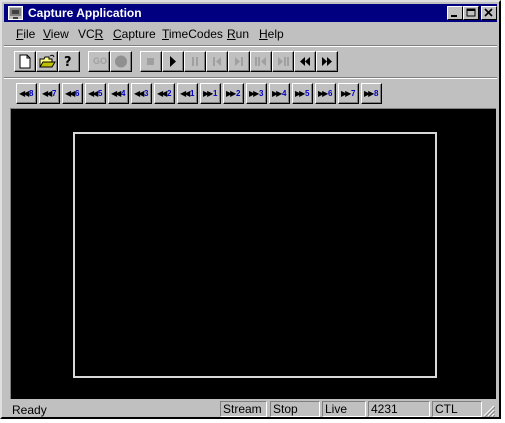 This screenshot has width=505, height=423. I want to click on forward-speed-4-button: ▶▶ 4, so click(279, 93).